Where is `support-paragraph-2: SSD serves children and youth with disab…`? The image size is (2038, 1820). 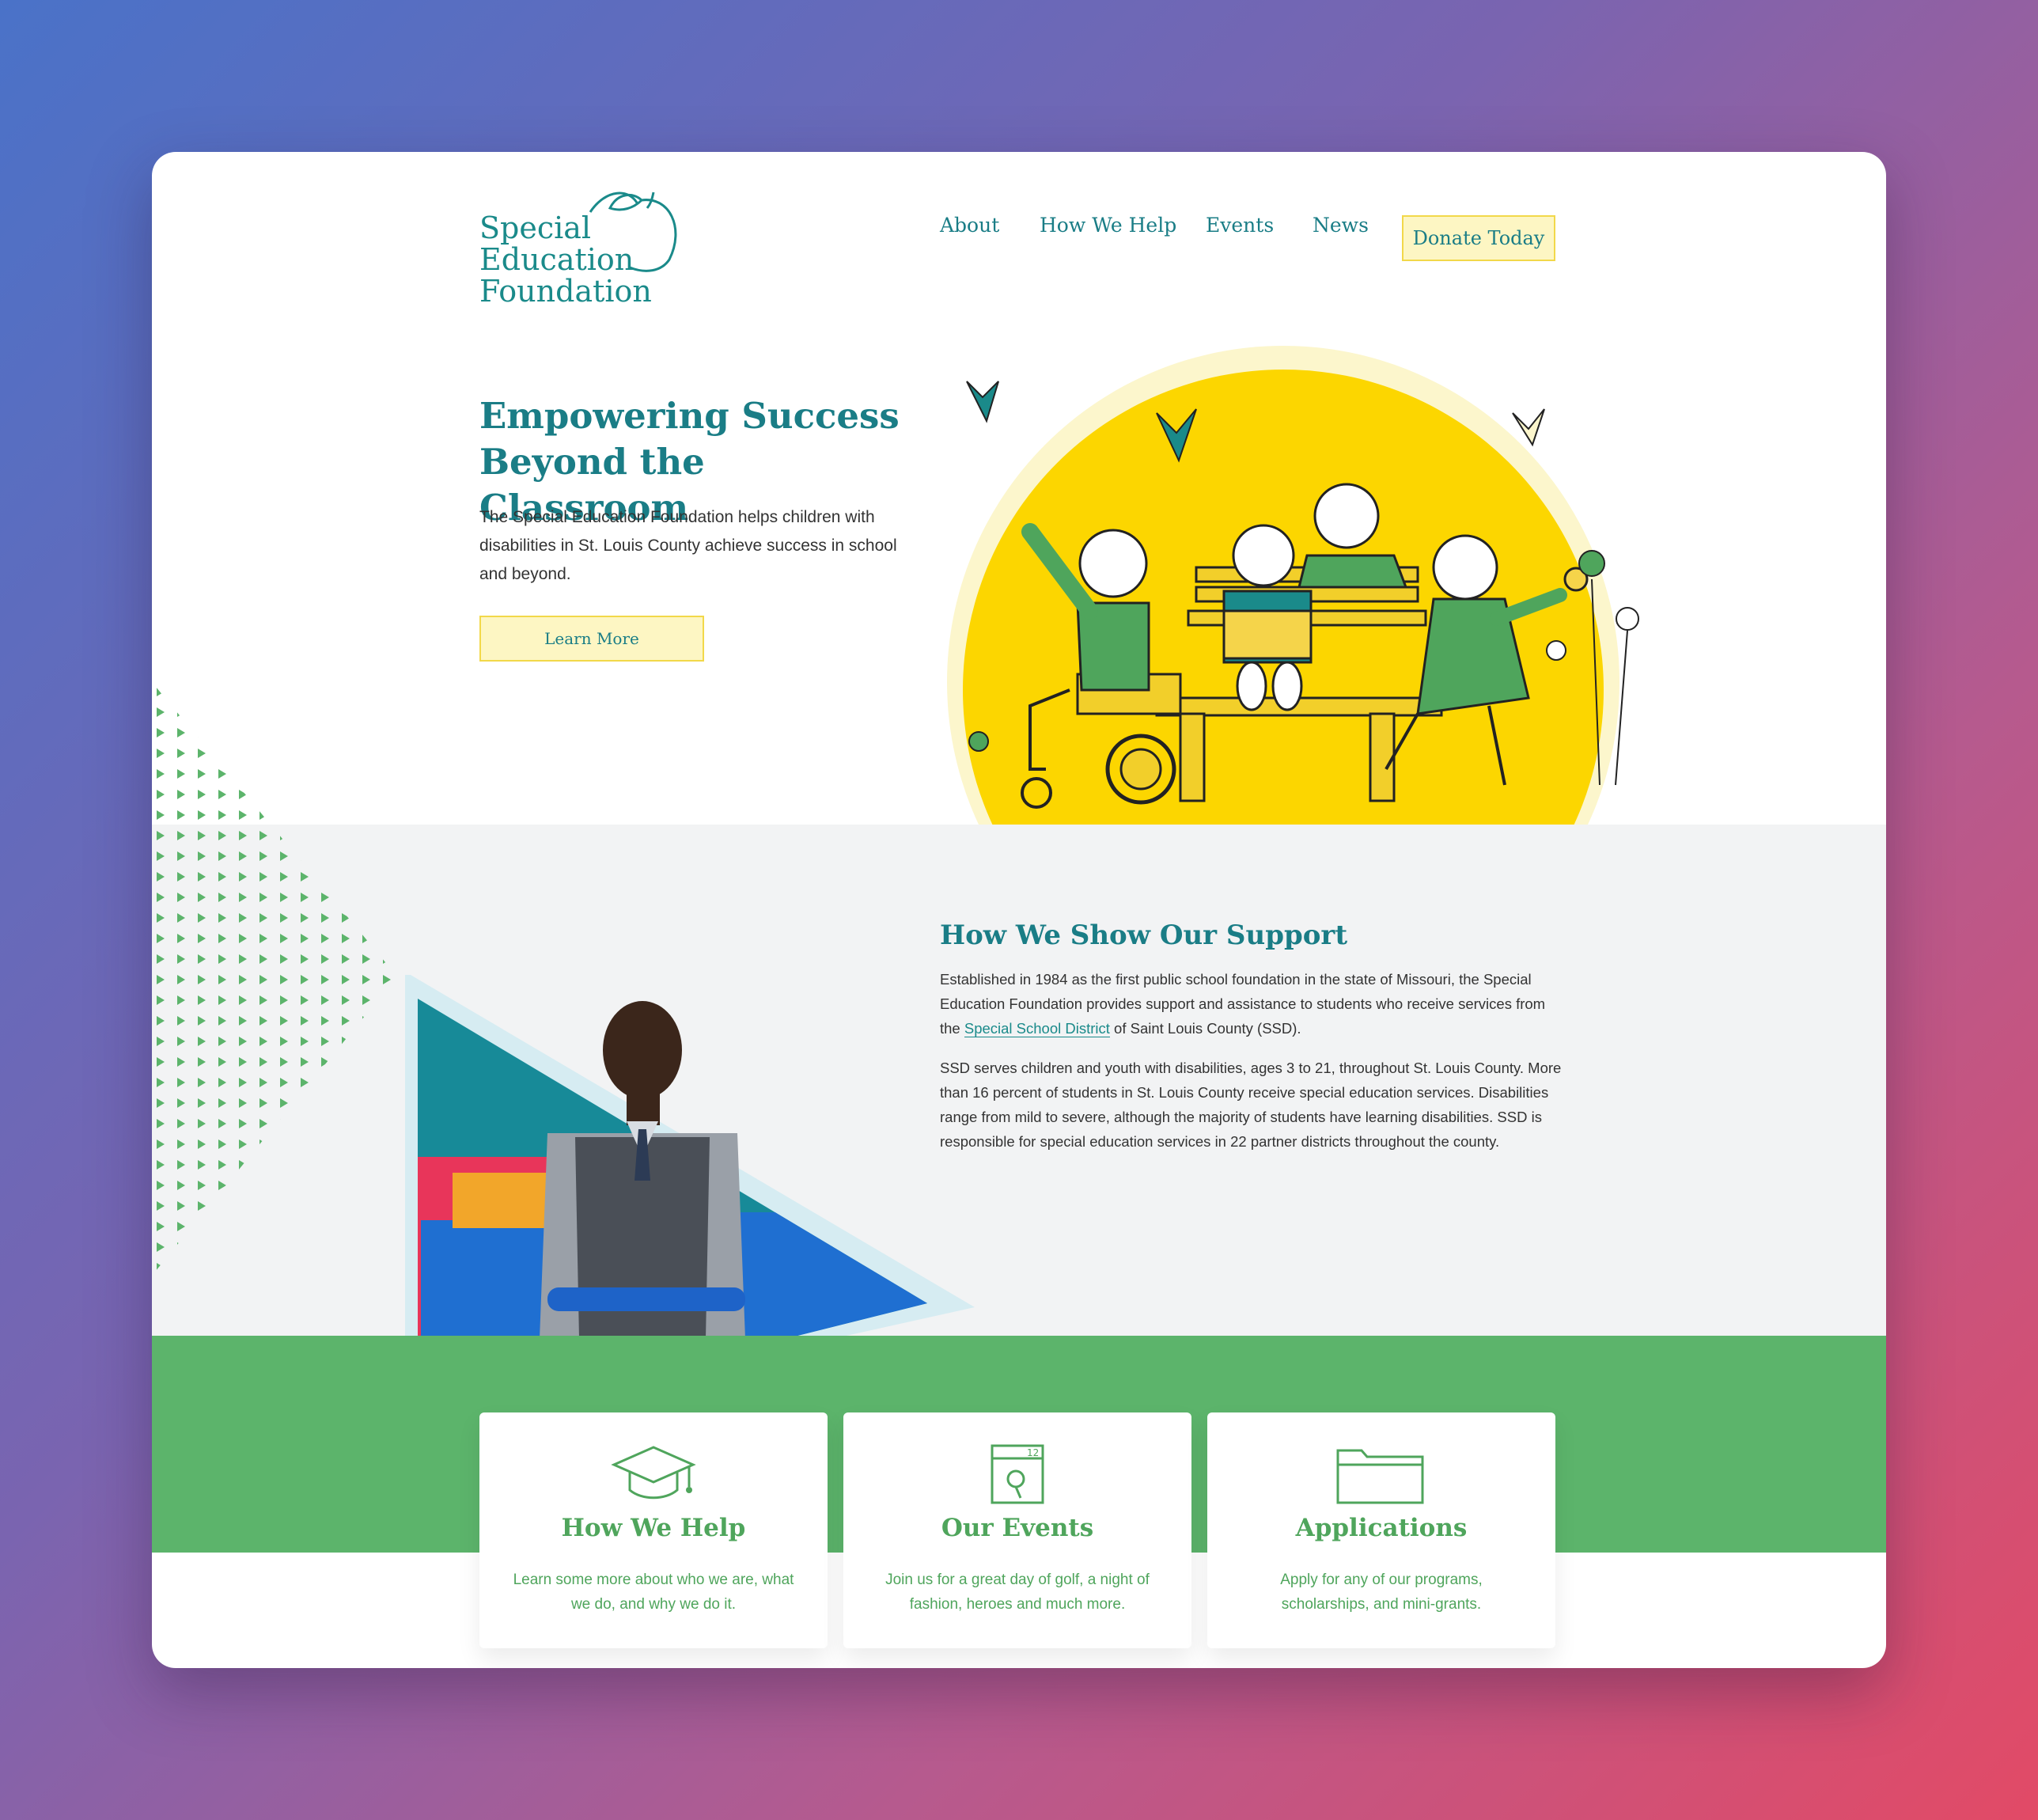 support-paragraph-2: SSD serves children and youth with disab… is located at coordinates (1251, 1105).